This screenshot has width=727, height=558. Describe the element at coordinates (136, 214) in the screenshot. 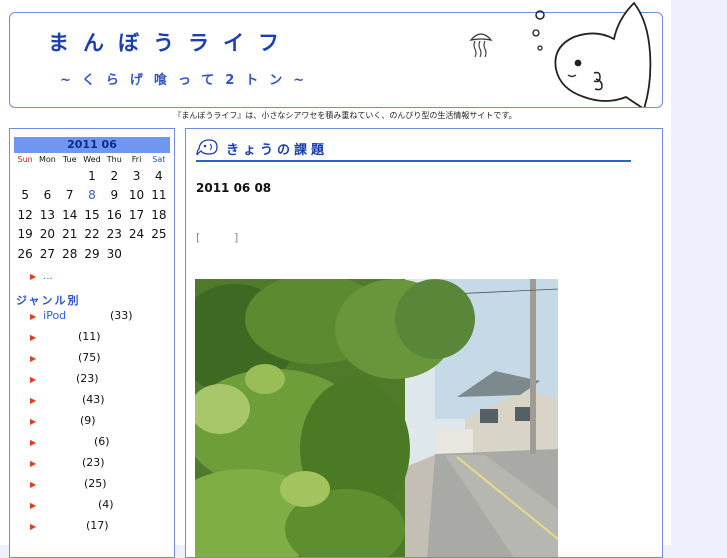

I see `calendar-day: 17` at that location.